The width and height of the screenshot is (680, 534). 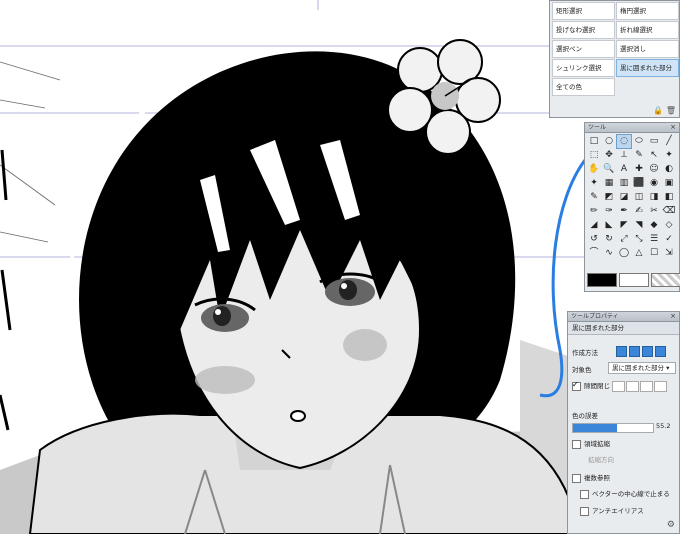 I want to click on tool-button-icon: ▣, so click(x=669, y=183).